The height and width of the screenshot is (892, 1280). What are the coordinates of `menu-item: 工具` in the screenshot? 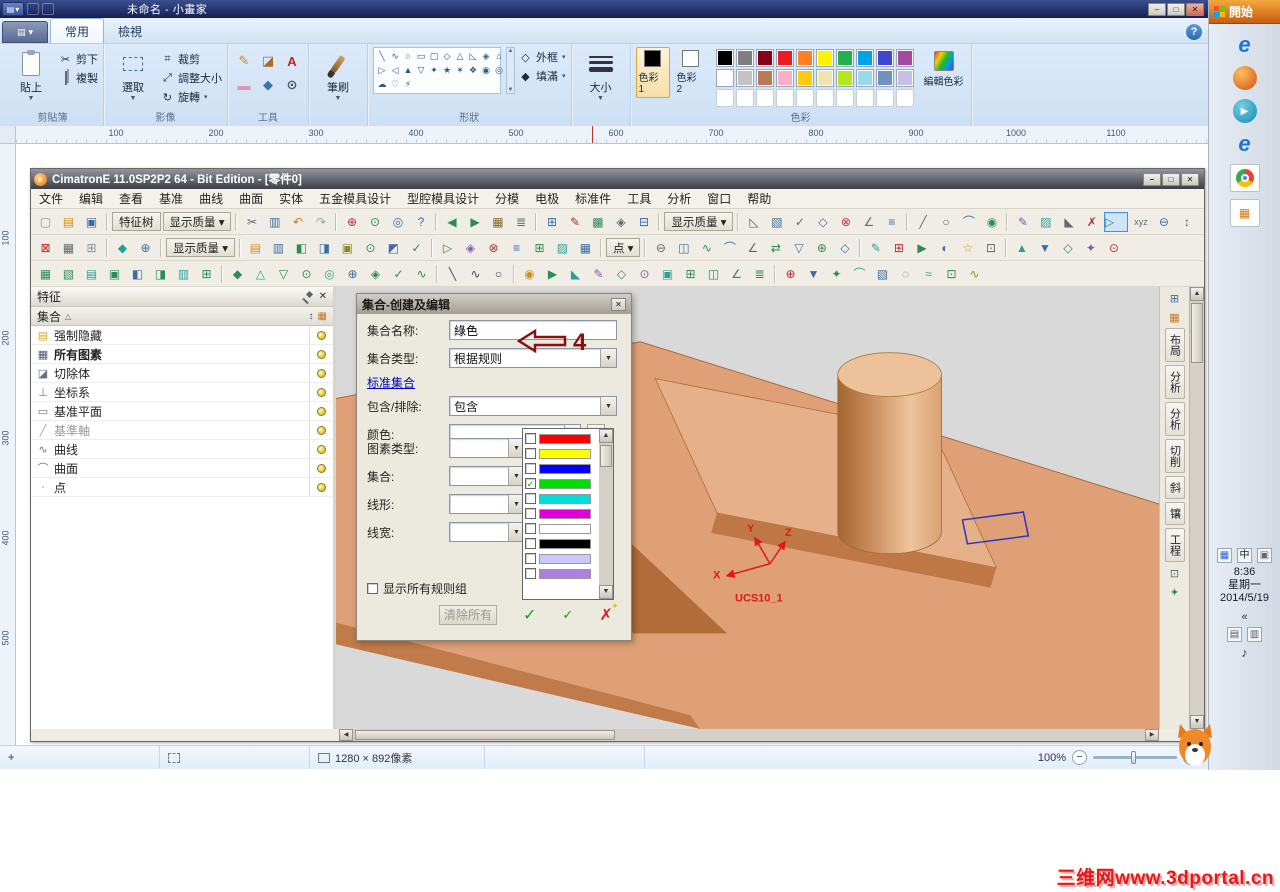 It's located at (639, 198).